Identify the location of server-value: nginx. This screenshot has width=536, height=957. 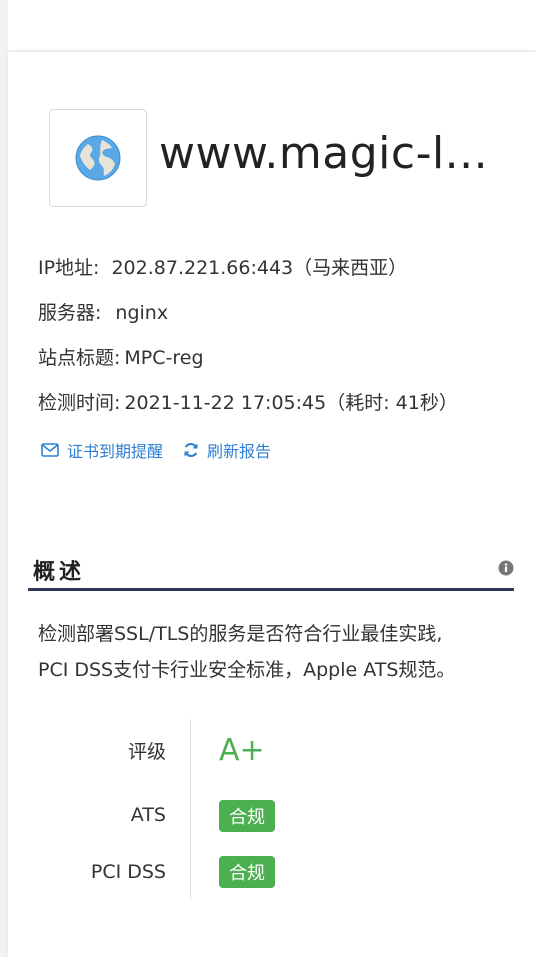
(142, 313).